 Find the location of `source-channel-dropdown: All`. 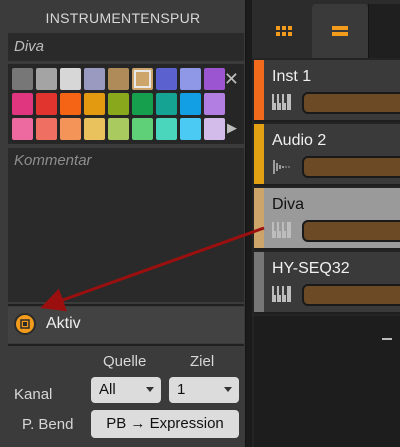

source-channel-dropdown: All is located at coordinates (126, 390).